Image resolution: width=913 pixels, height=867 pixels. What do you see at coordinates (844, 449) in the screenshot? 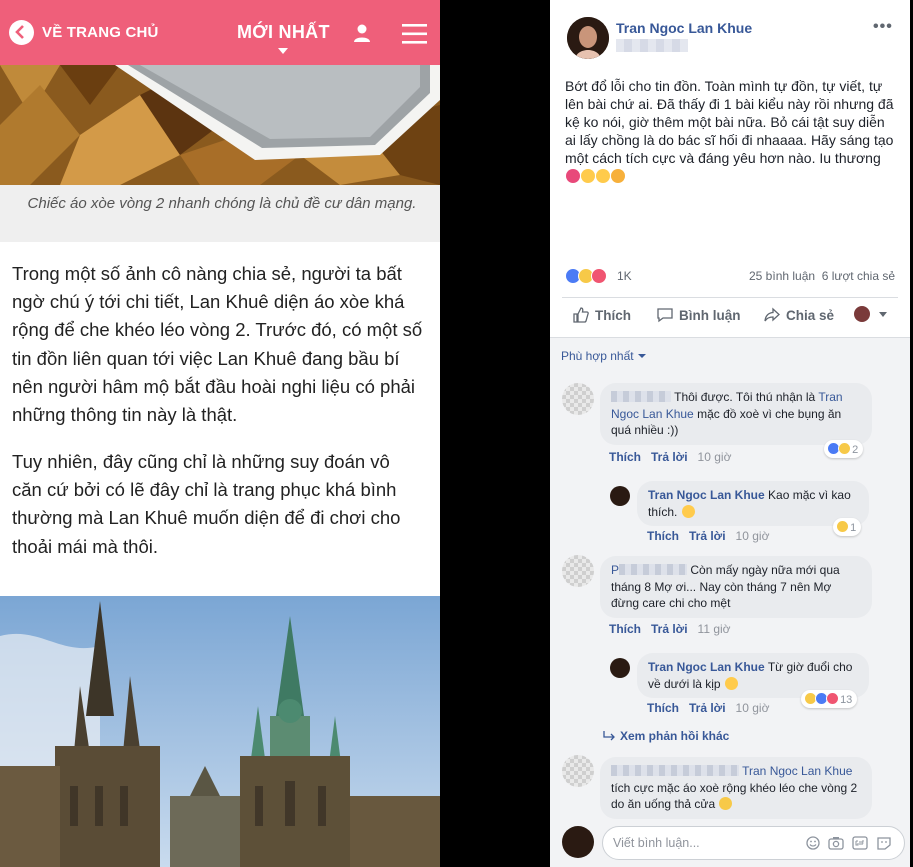
I see `comment-reaction-badge: 2` at bounding box center [844, 449].